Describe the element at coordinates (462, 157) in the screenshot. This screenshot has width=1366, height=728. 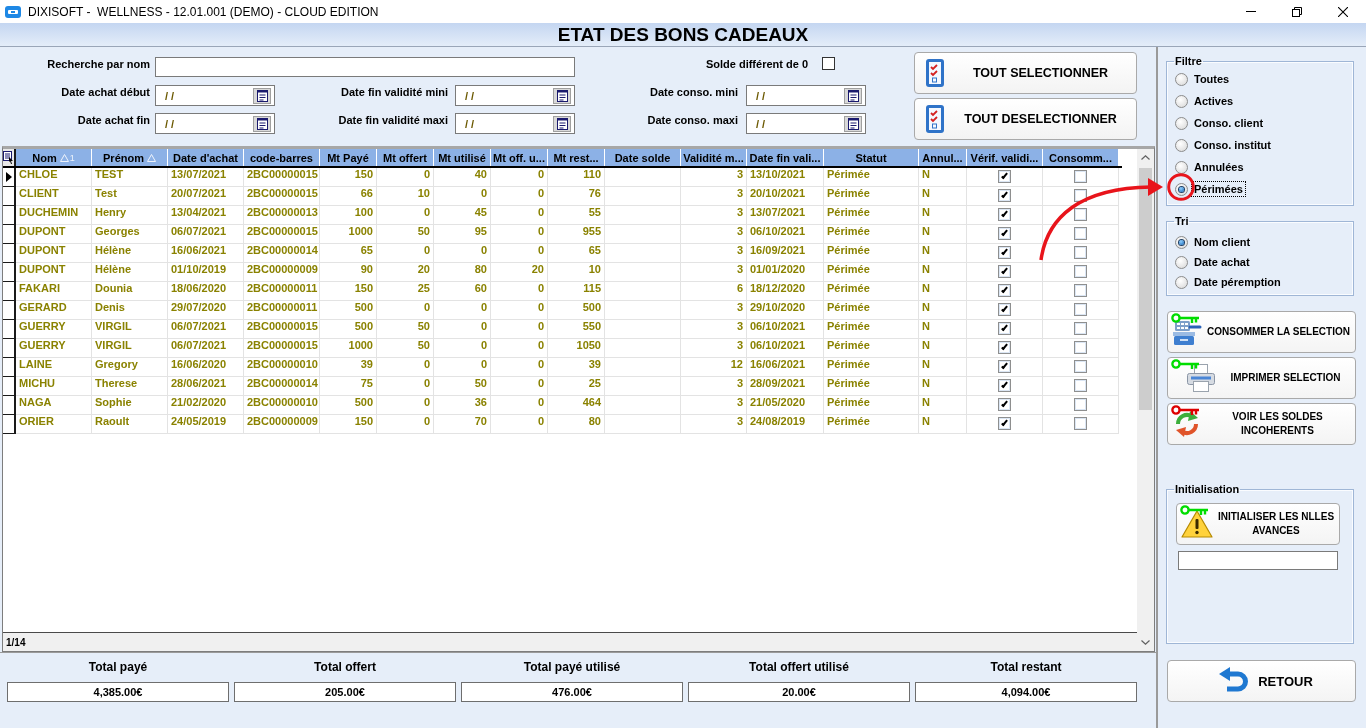
I see `column-header: Mt utilisé` at that location.